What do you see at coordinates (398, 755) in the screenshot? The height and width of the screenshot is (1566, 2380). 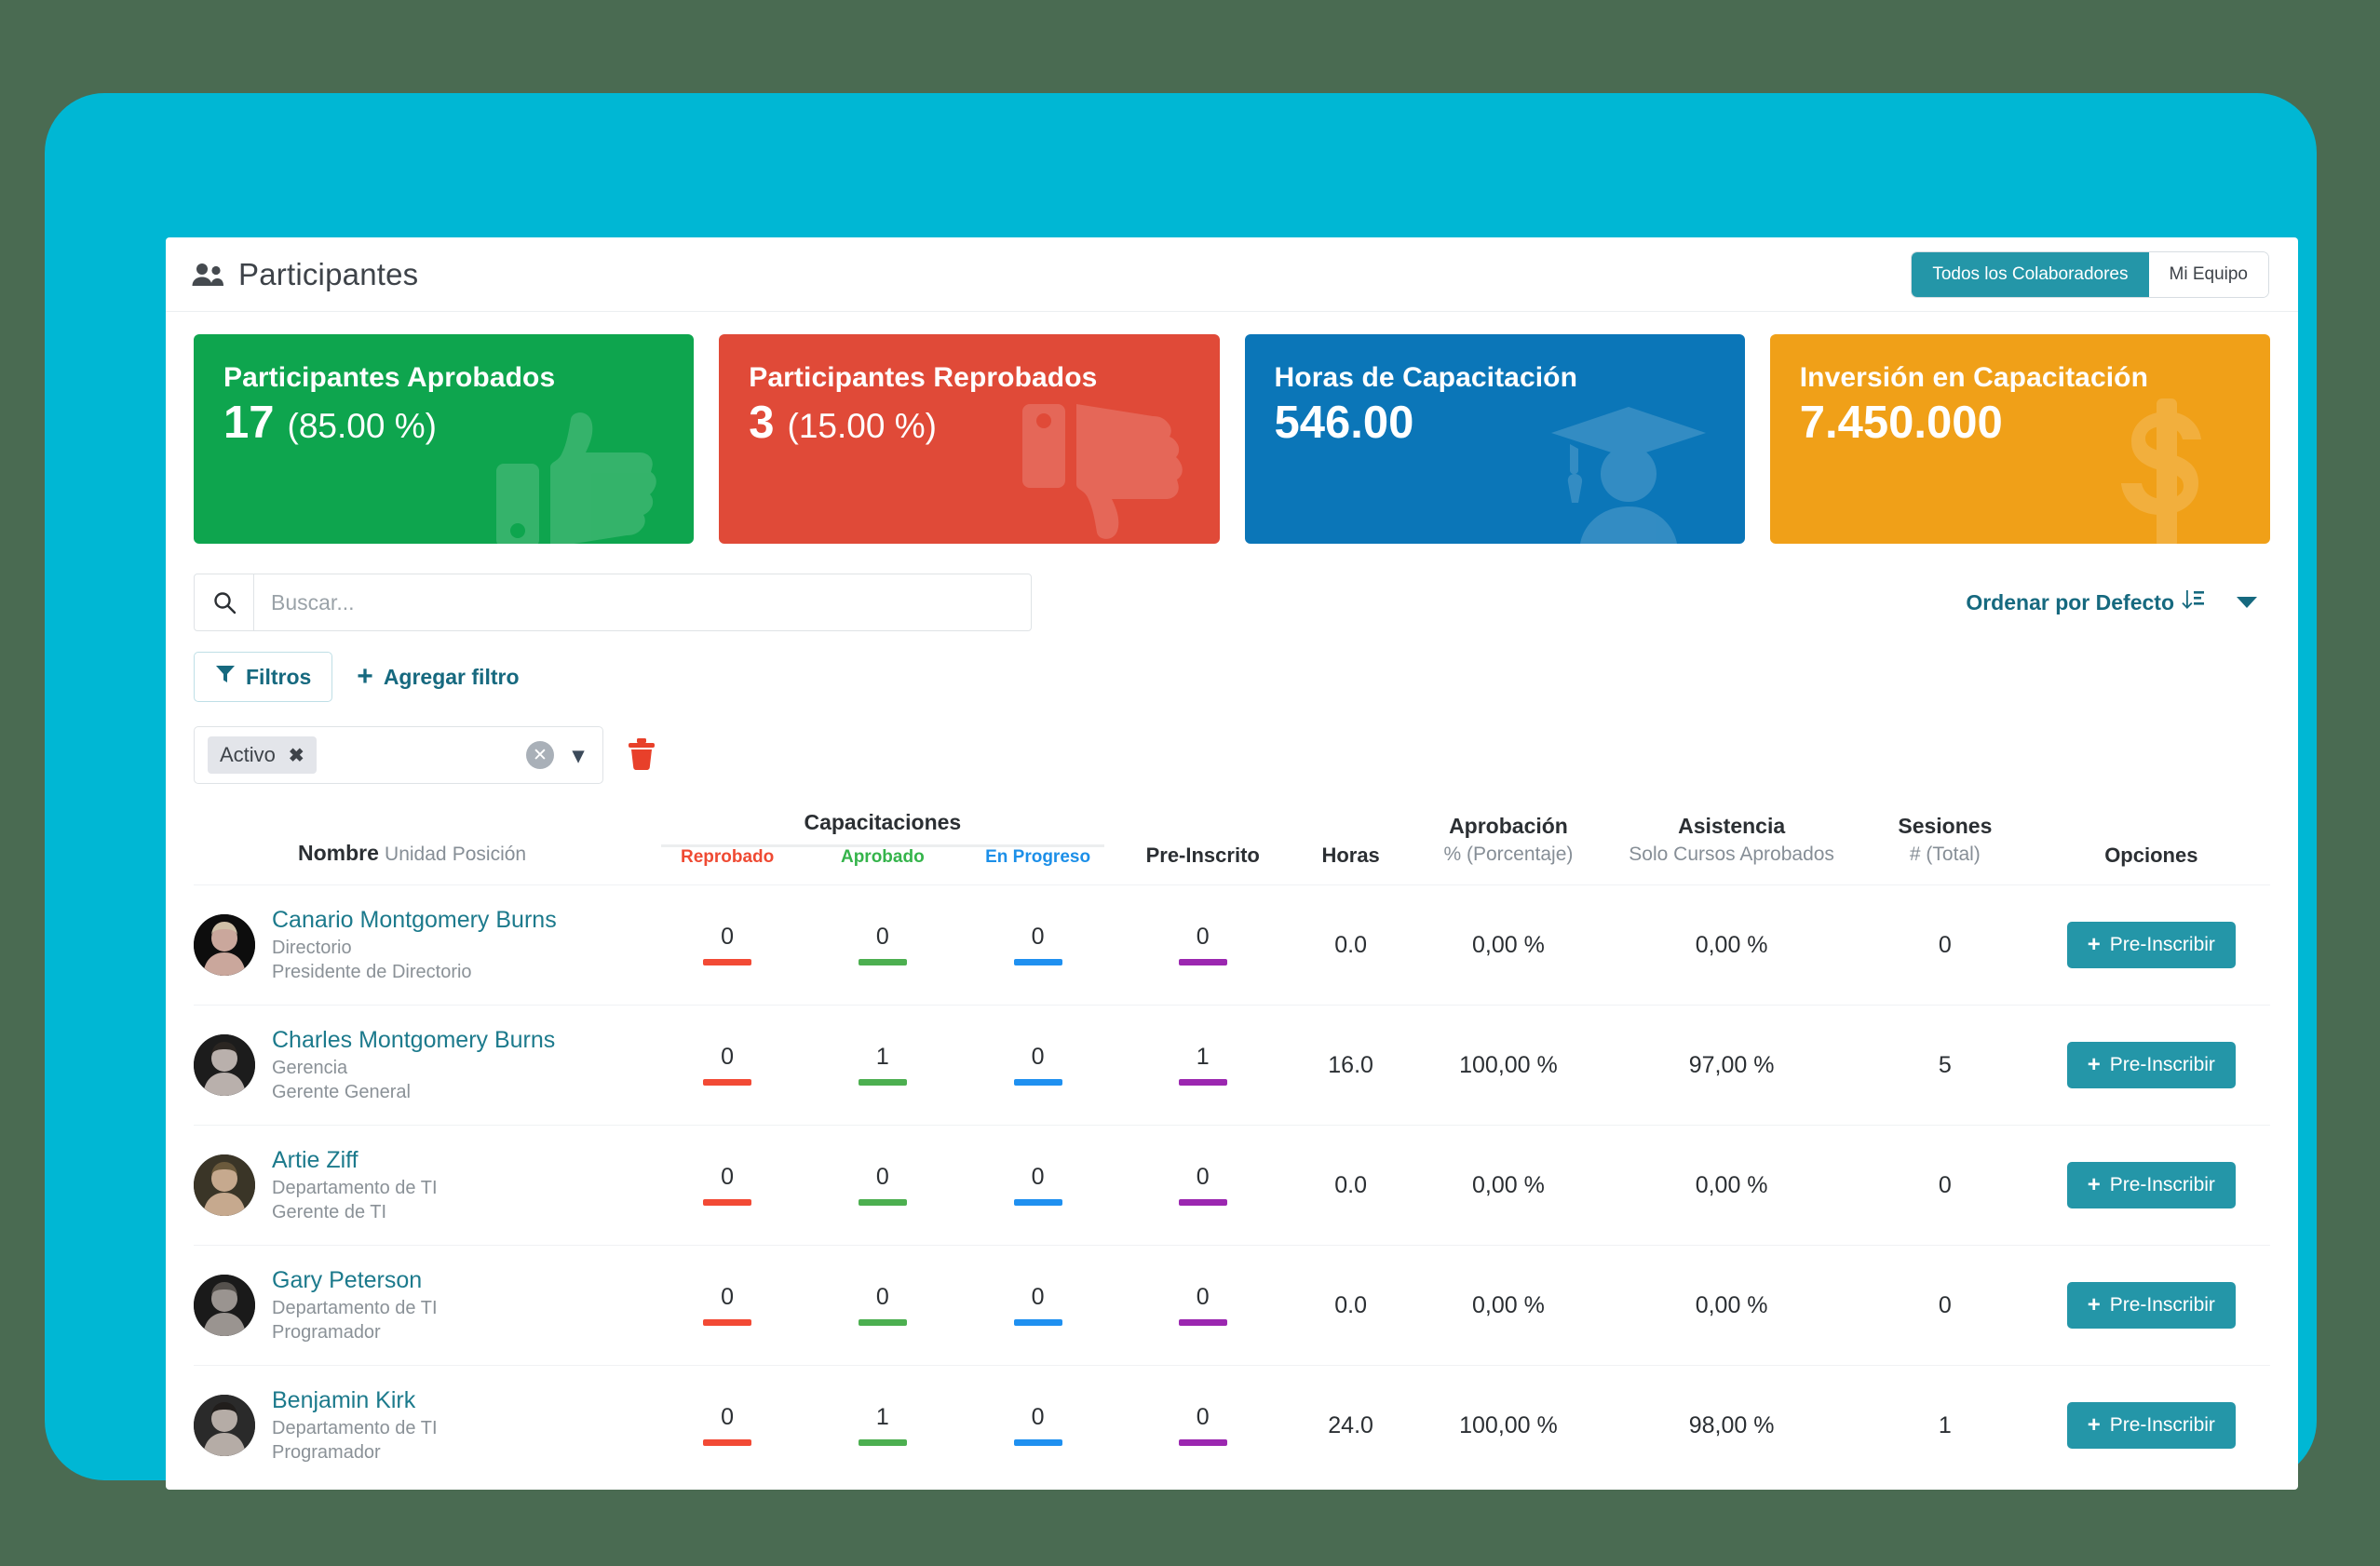 I see `filter-select: Activo ✖ ✕ ▾` at bounding box center [398, 755].